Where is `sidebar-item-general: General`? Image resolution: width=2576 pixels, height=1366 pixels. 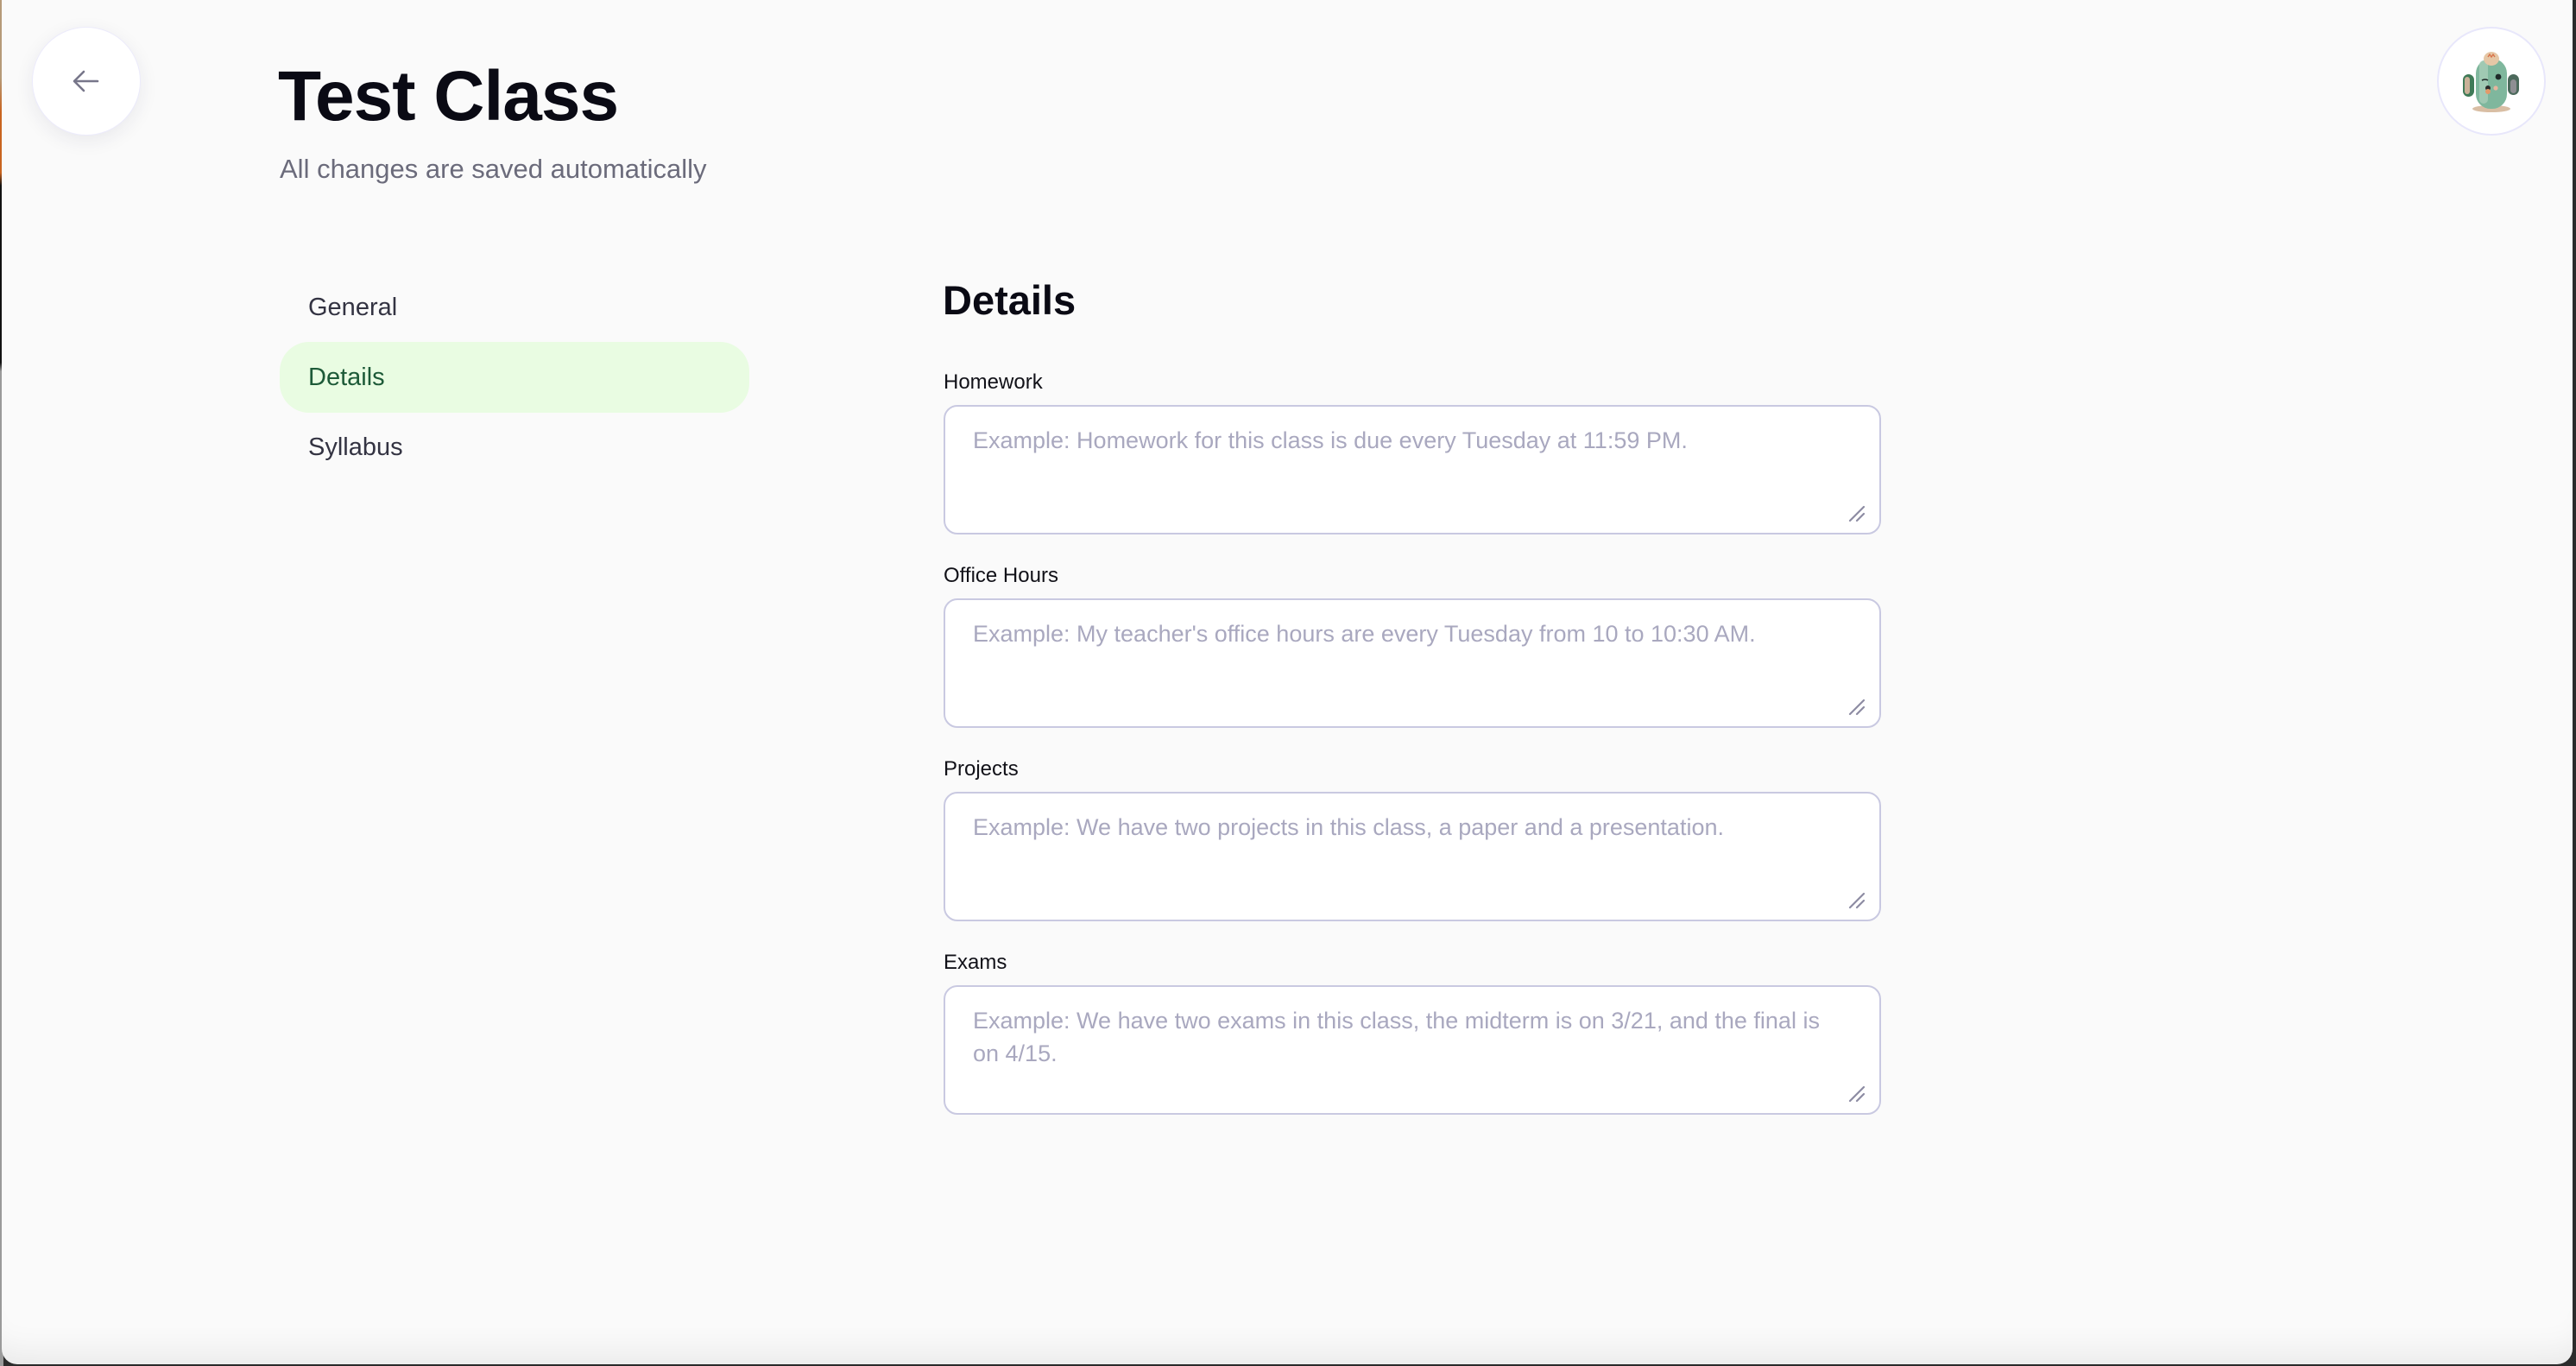 sidebar-item-general: General is located at coordinates (514, 307).